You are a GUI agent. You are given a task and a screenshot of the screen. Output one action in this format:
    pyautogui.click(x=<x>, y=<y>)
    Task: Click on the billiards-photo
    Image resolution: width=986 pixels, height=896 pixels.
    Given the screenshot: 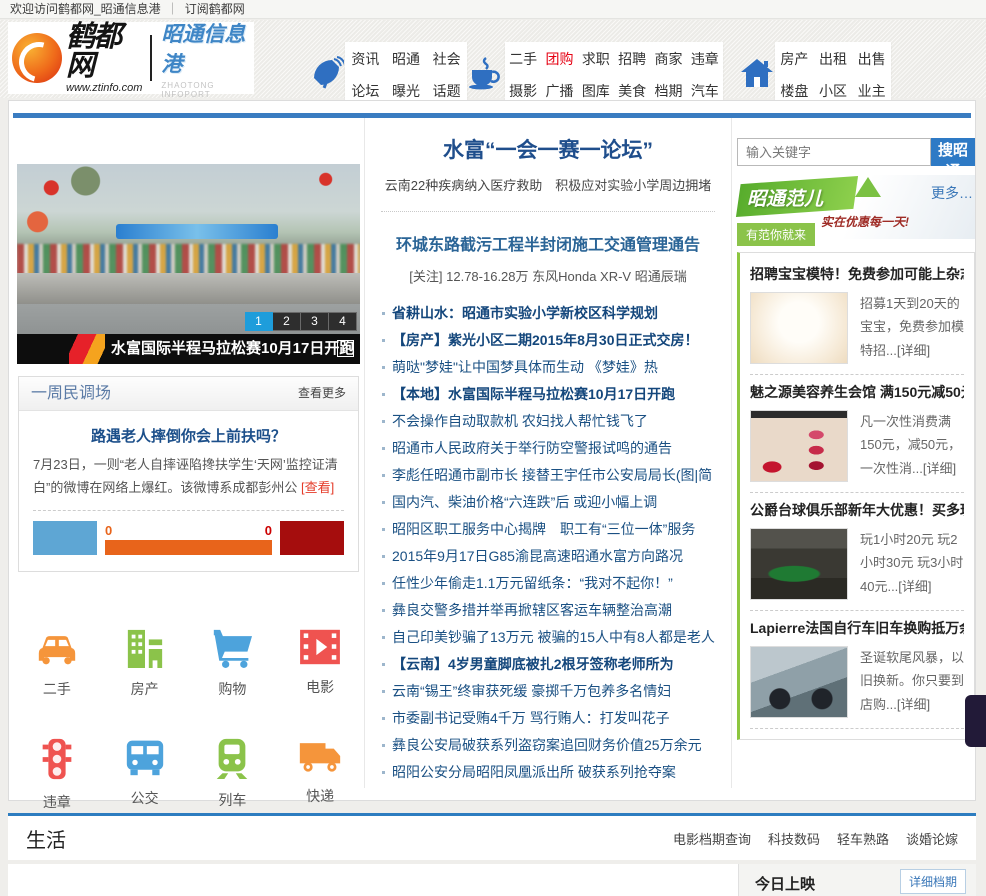 What is the action you would take?
    pyautogui.click(x=799, y=564)
    